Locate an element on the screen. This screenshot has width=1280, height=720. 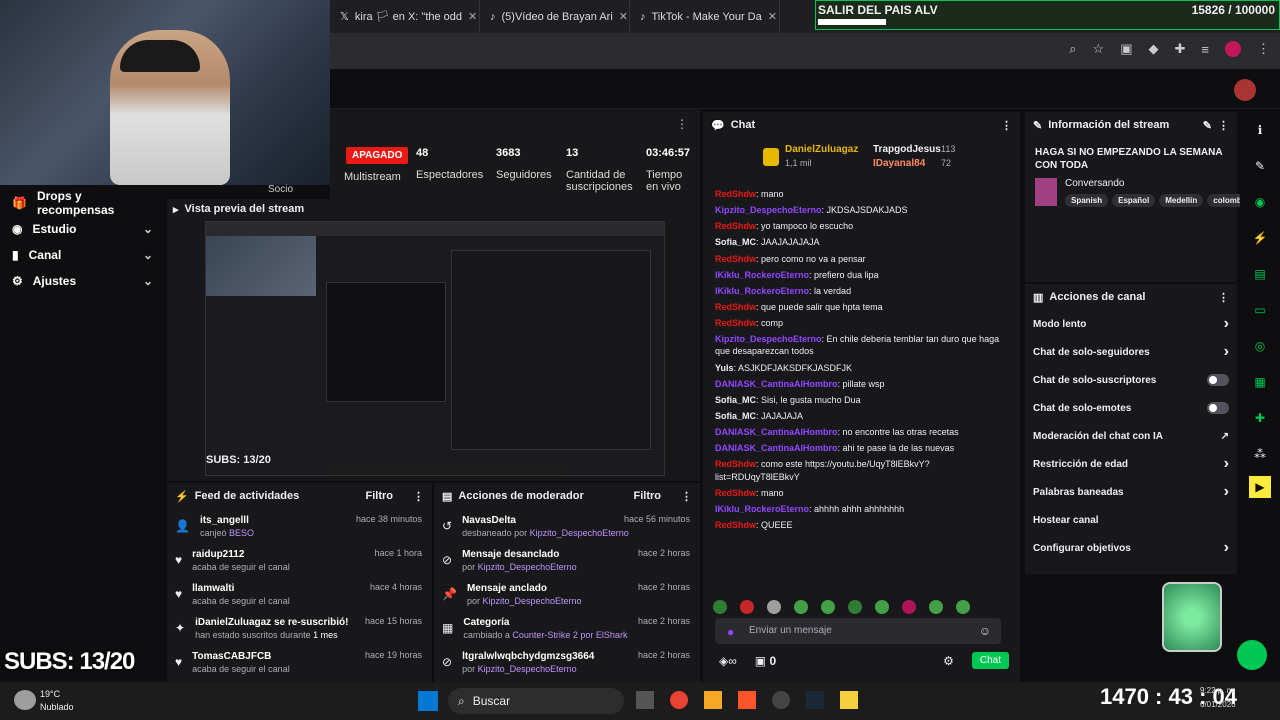
browser-tab: 𝕏kira 🏳 en X: "the odd ✕ is located at coordinates (405, 16).